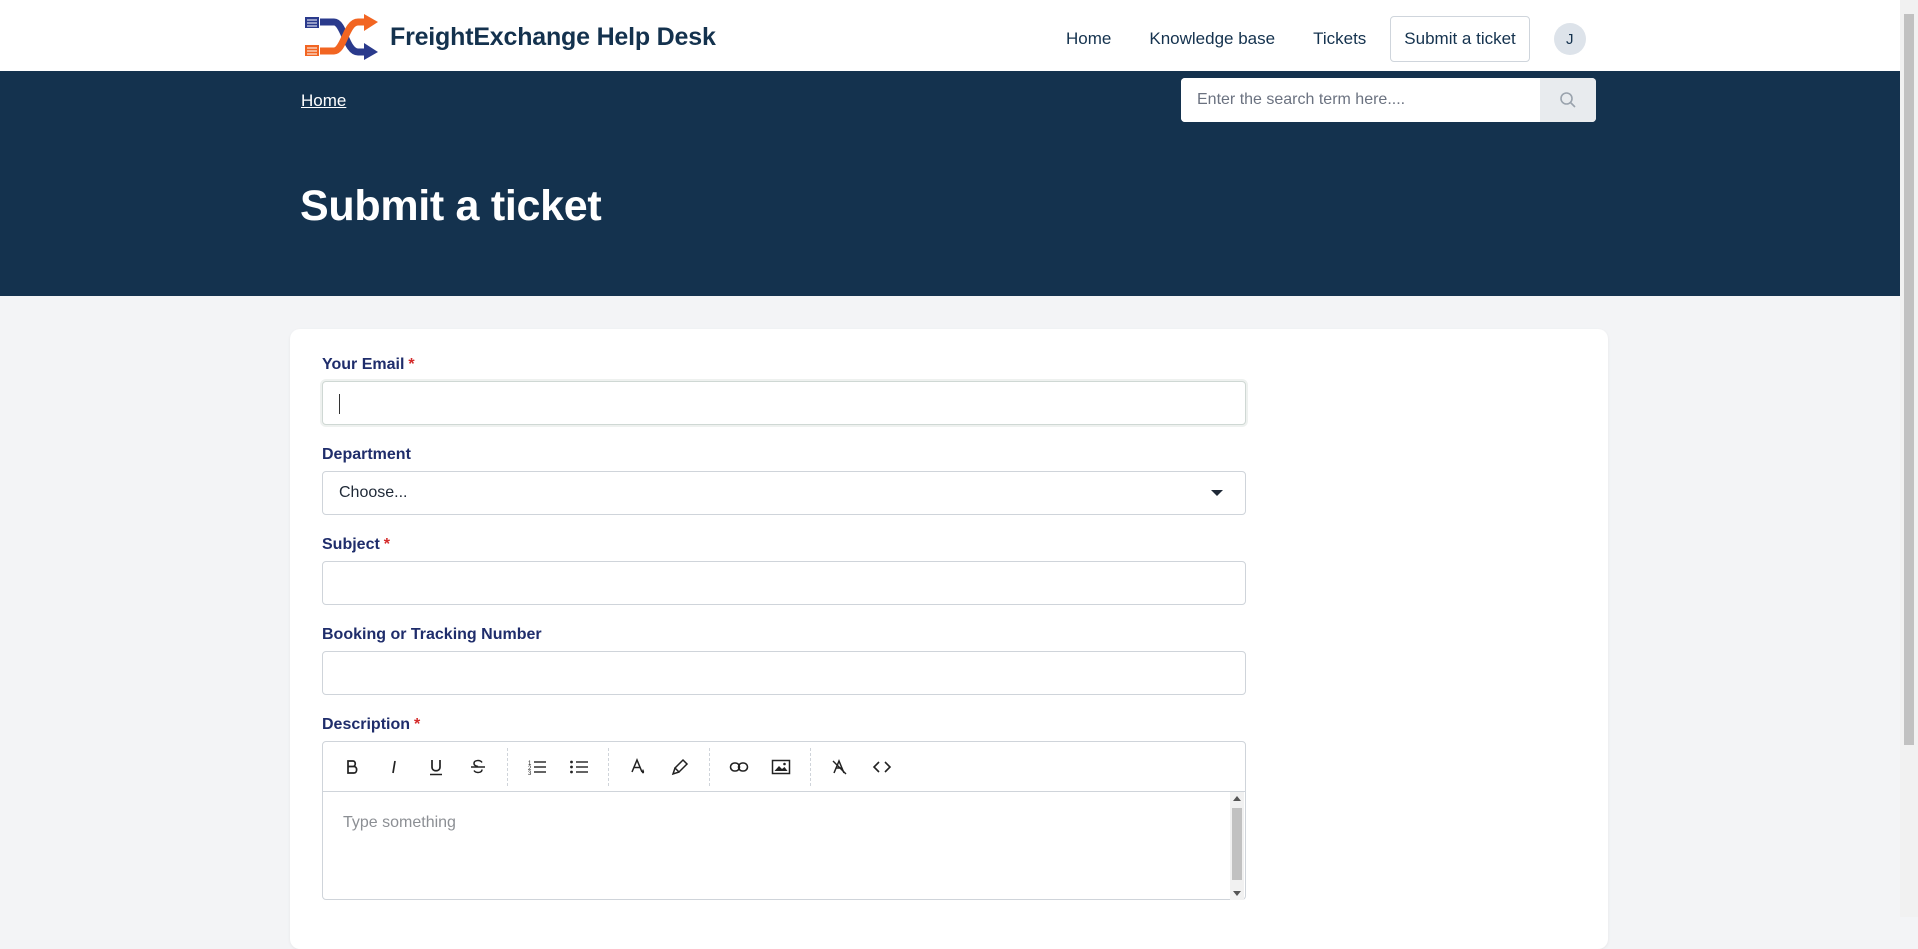  I want to click on clear-format-button, so click(840, 767).